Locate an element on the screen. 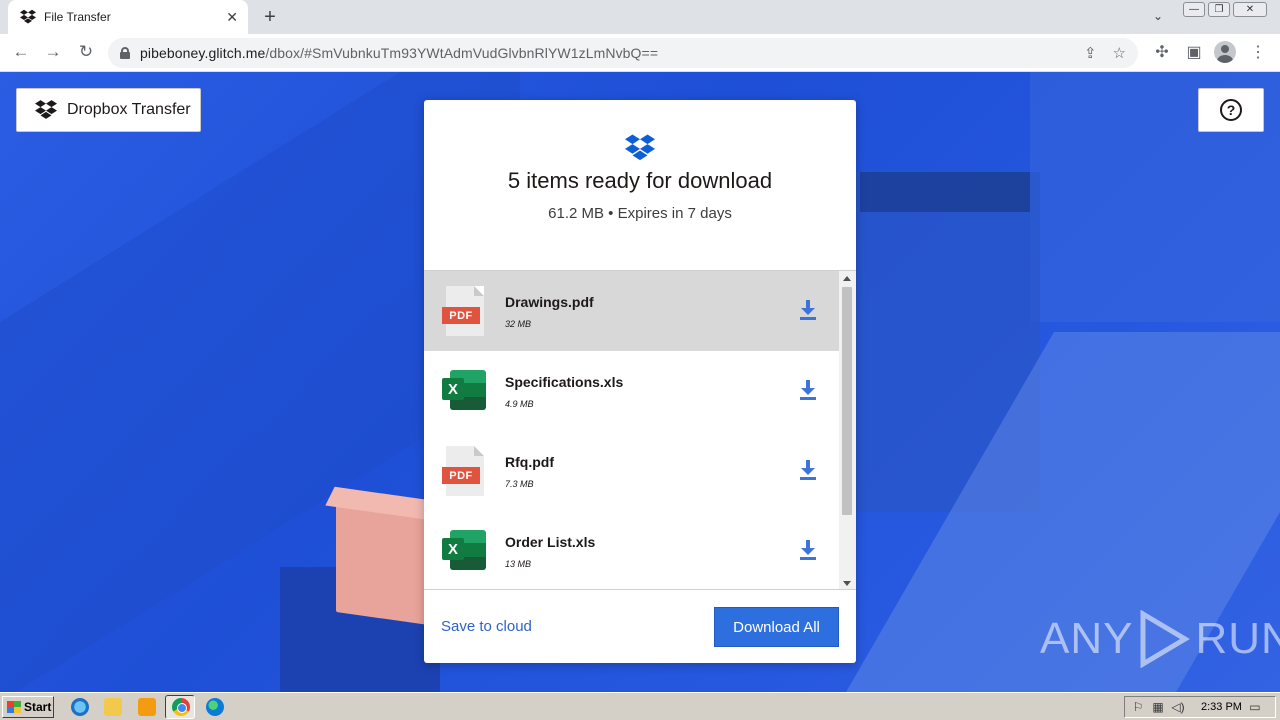 Image resolution: width=1280 pixels, height=720 pixels. brand-label: Dropbox Transfer is located at coordinates (129, 109).